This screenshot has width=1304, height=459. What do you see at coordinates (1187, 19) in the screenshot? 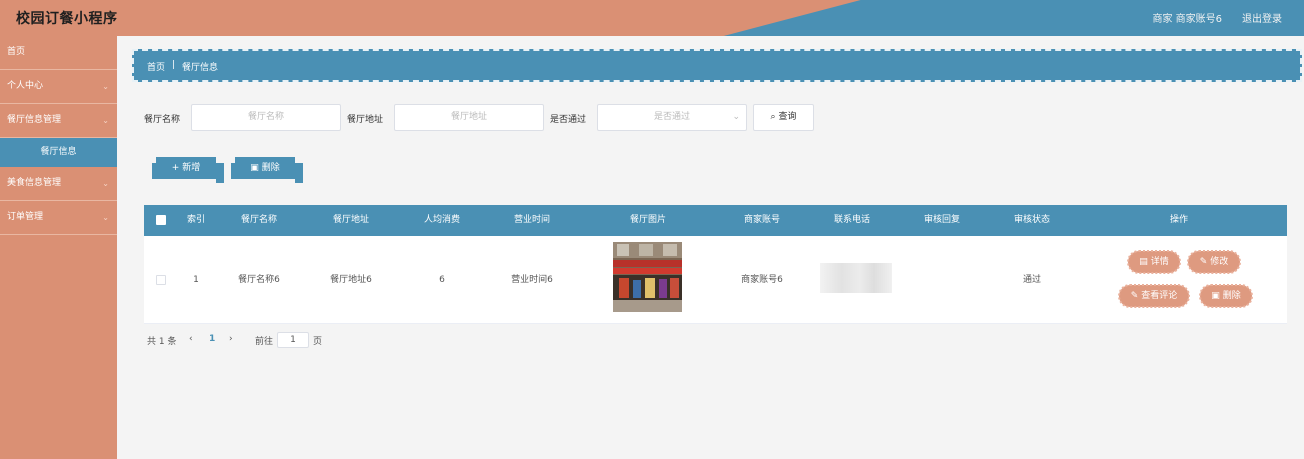
I see `current-user: 商家 商家账号6` at bounding box center [1187, 19].